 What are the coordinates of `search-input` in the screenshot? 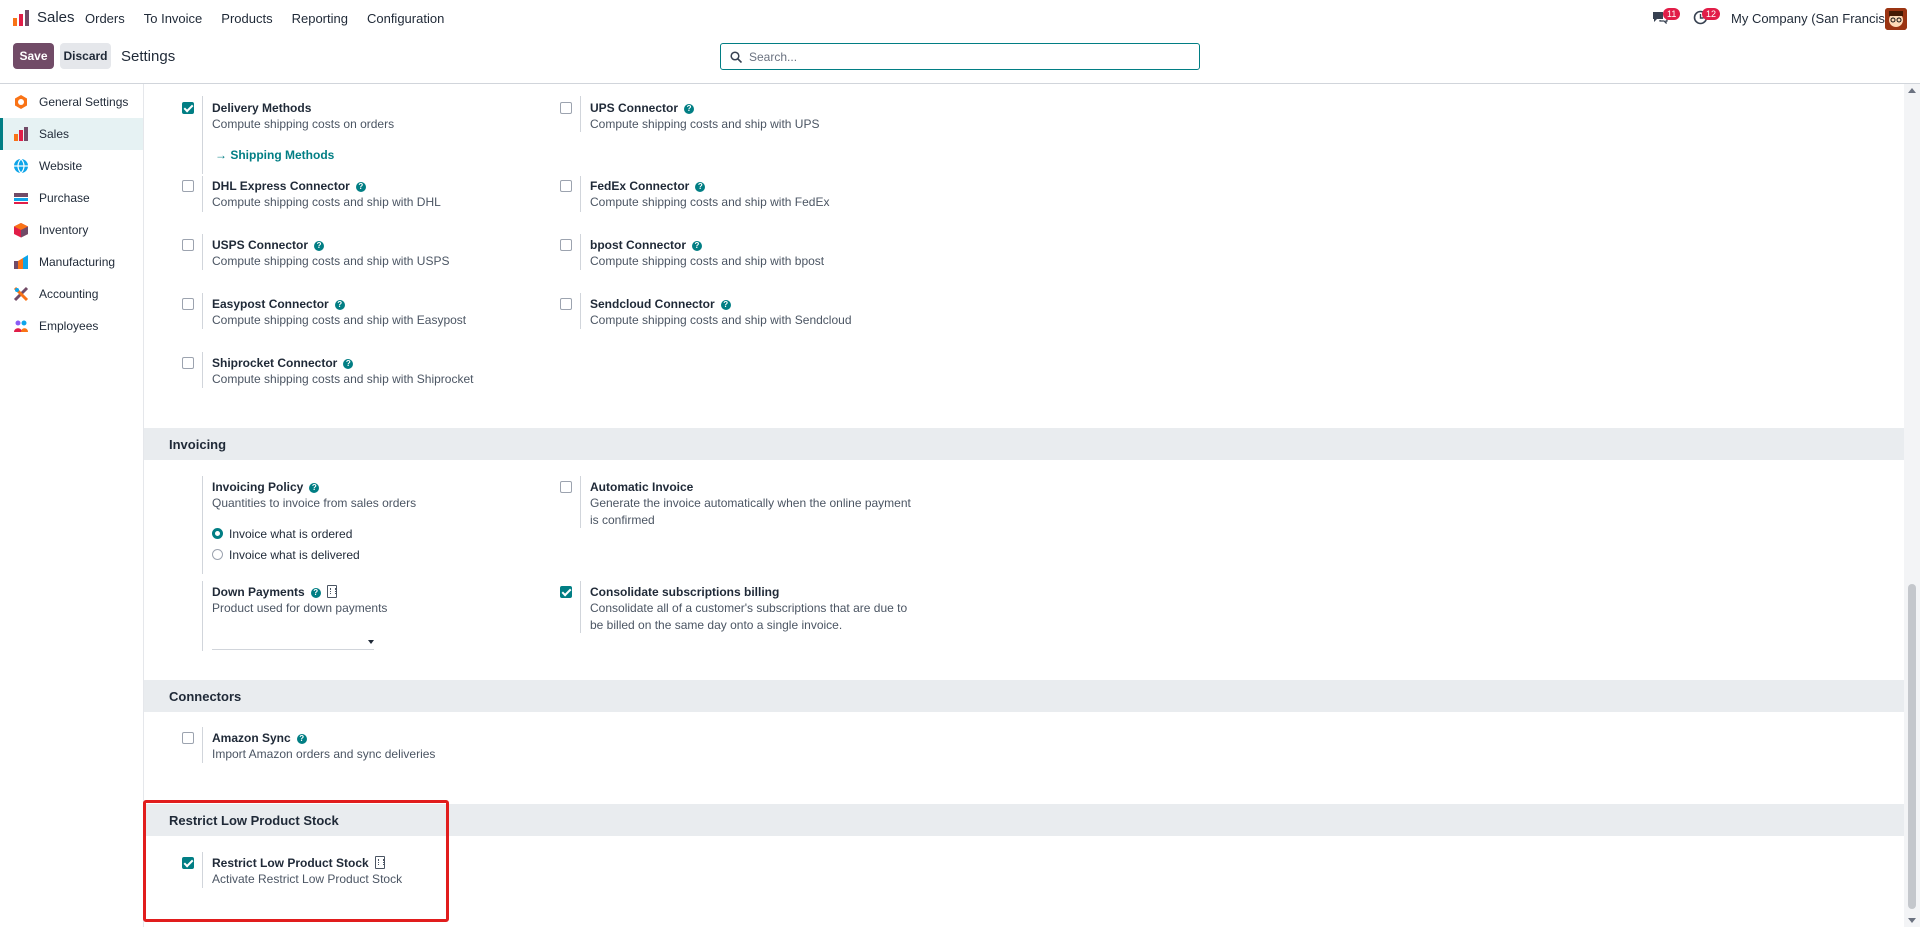 It's located at (969, 56).